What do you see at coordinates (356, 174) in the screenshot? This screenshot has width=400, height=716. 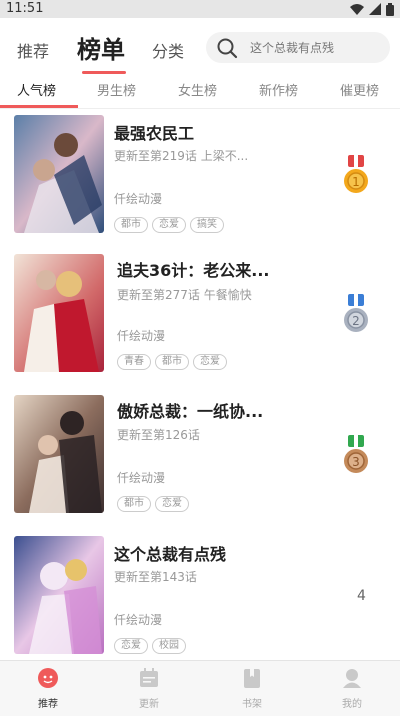 I see `gold-medal-icon: 1` at bounding box center [356, 174].